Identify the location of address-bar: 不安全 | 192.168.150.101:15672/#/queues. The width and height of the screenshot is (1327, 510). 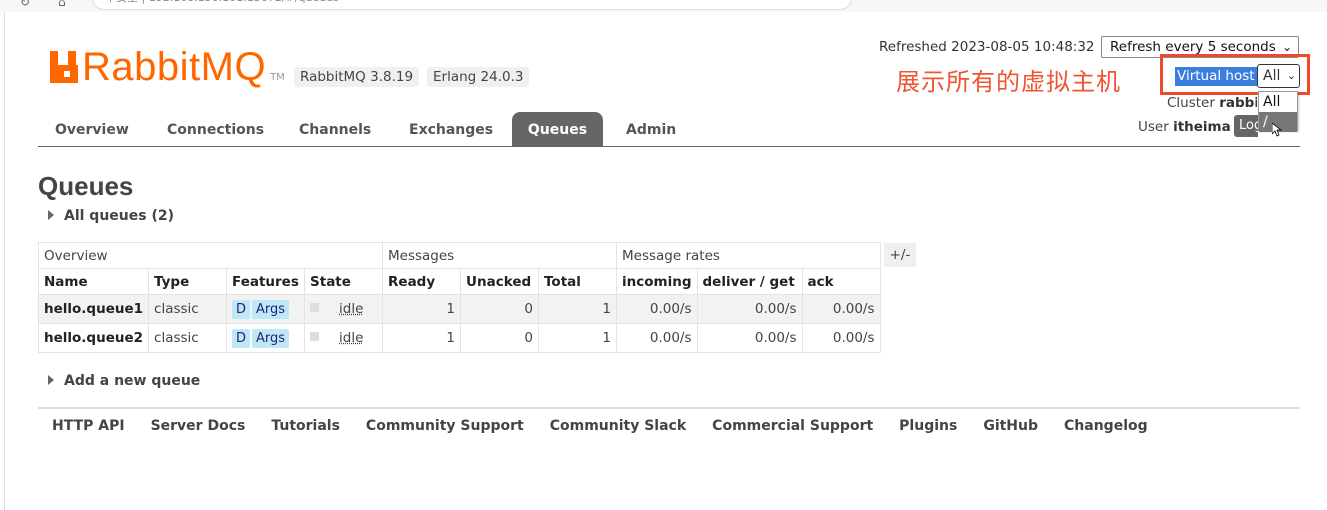
(472, 5).